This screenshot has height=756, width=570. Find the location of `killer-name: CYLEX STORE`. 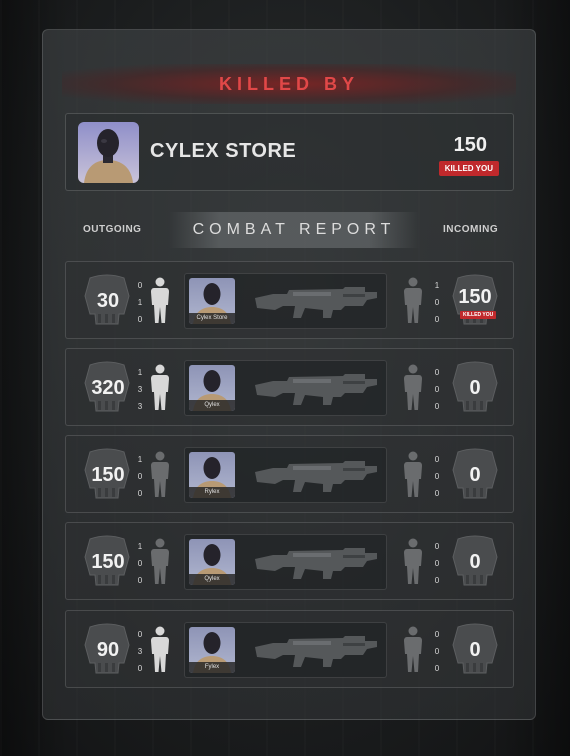

killer-name: CYLEX STORE is located at coordinates (223, 151).